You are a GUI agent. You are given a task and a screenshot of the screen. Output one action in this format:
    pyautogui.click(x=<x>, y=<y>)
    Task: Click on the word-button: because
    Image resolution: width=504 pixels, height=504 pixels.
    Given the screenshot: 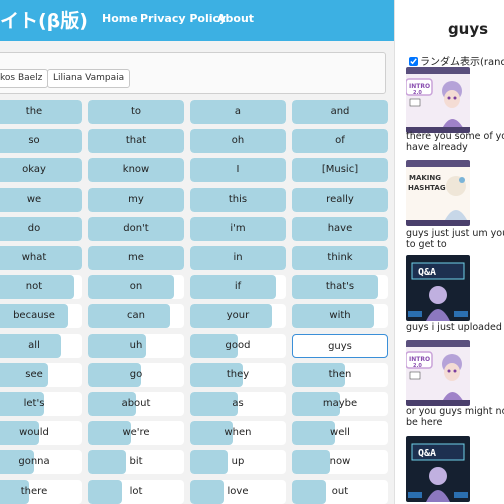 What is the action you would take?
    pyautogui.click(x=41, y=316)
    